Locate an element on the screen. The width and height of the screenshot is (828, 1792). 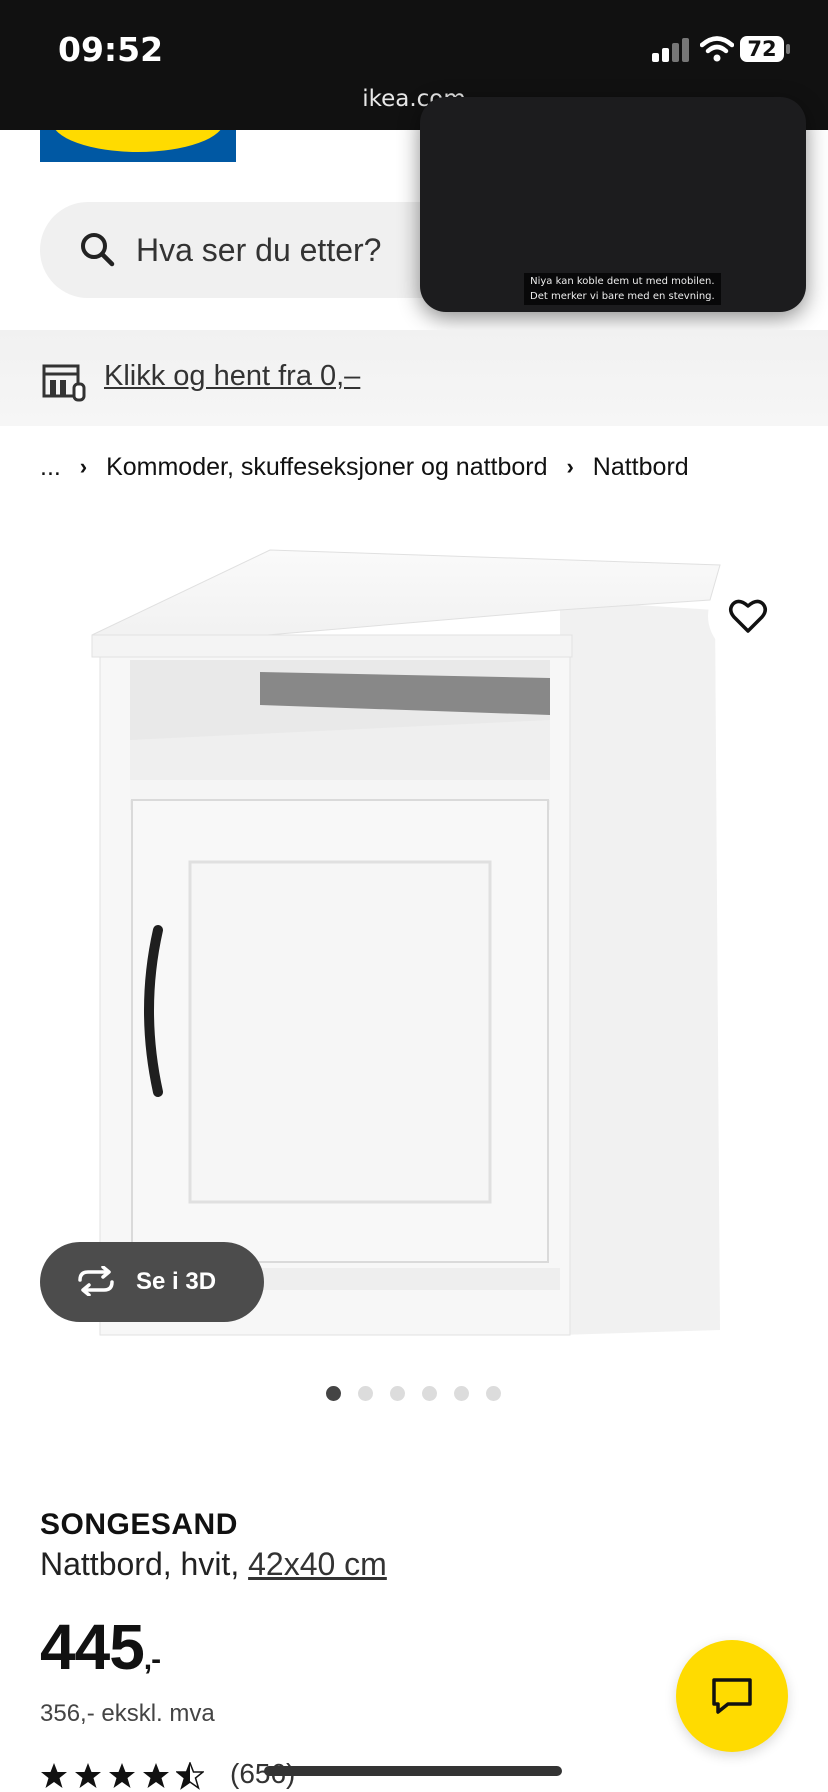
product-description: Nattbord, hvit, 42x40 cm is located at coordinates (213, 1564).